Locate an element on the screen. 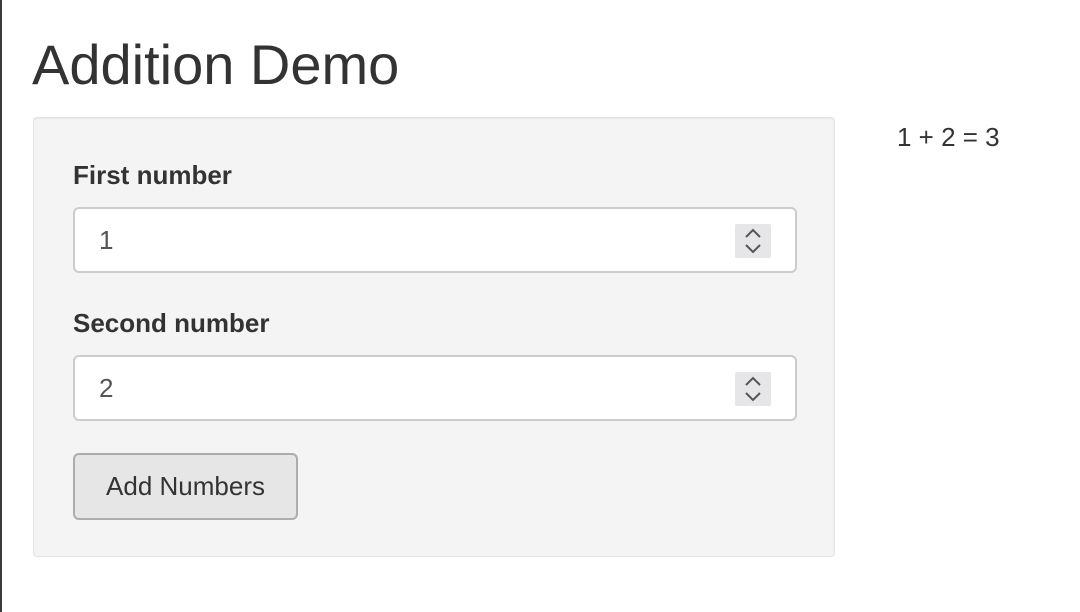  second-number-value: 2 is located at coordinates (106, 387).